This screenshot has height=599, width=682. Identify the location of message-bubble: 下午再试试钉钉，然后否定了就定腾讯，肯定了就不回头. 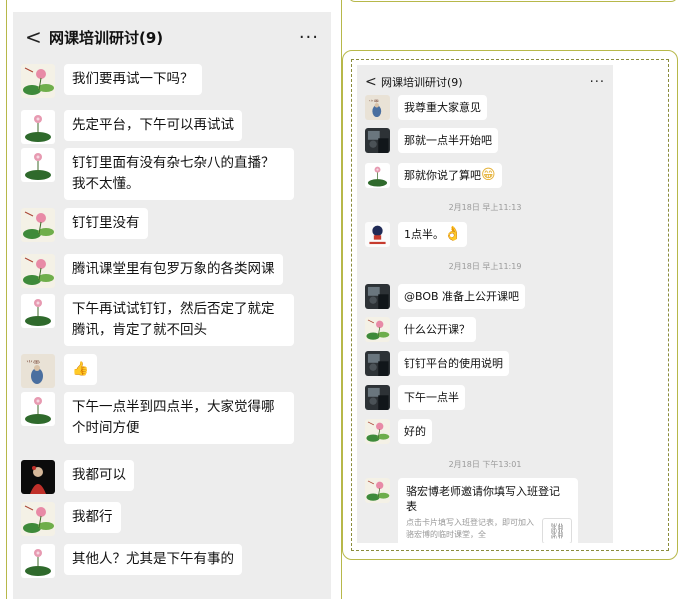
(179, 320).